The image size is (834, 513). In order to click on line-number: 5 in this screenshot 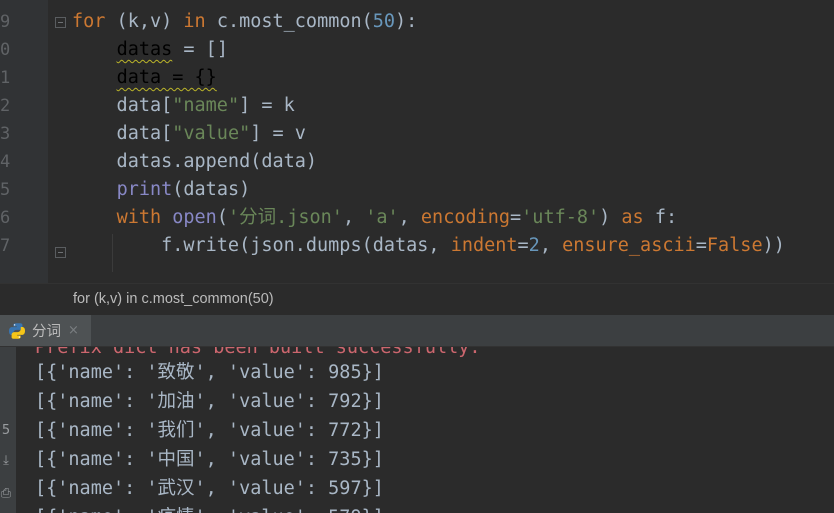, I will do `click(5, 190)`.